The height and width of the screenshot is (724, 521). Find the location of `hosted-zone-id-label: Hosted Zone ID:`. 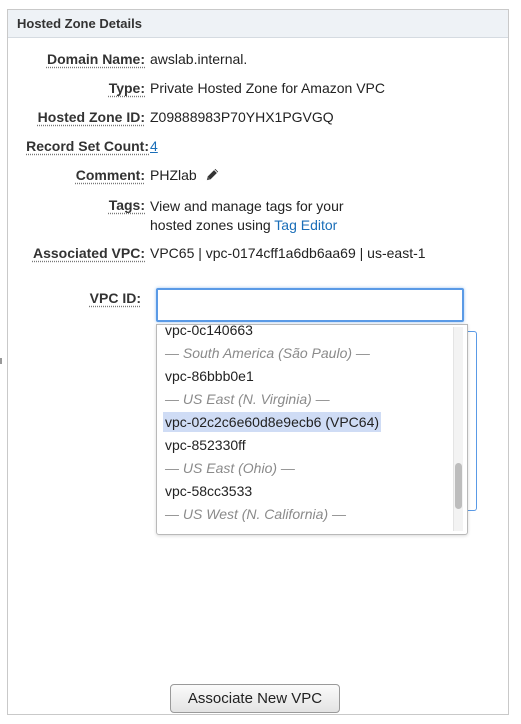

hosted-zone-id-label: Hosted Zone ID: is located at coordinates (91, 117).